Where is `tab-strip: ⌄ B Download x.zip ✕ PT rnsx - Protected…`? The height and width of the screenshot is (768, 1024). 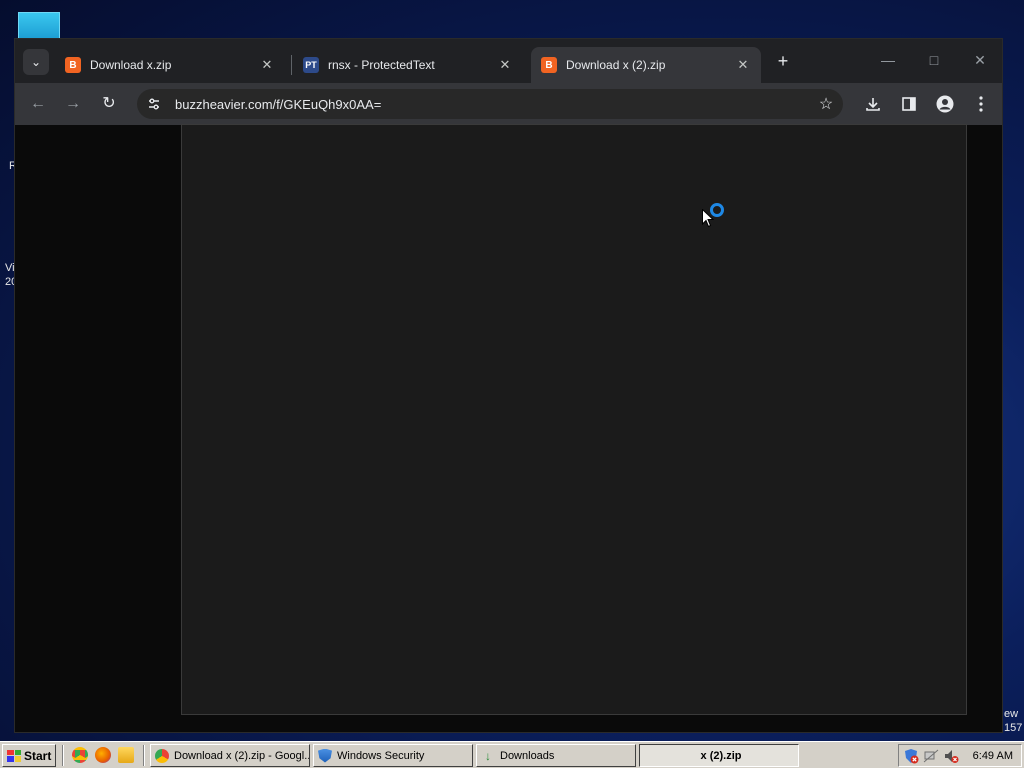 tab-strip: ⌄ B Download x.zip ✕ PT rnsx - Protected… is located at coordinates (508, 61).